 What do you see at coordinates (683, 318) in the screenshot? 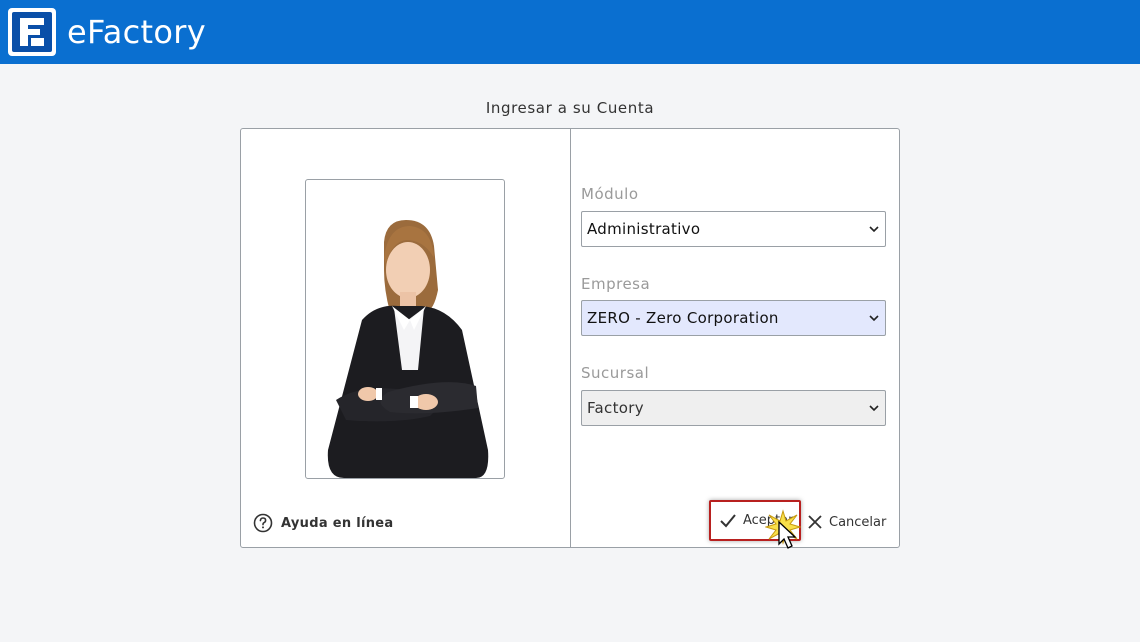
I see `empresa-select-value: ZERO - Zero Corporation` at bounding box center [683, 318].